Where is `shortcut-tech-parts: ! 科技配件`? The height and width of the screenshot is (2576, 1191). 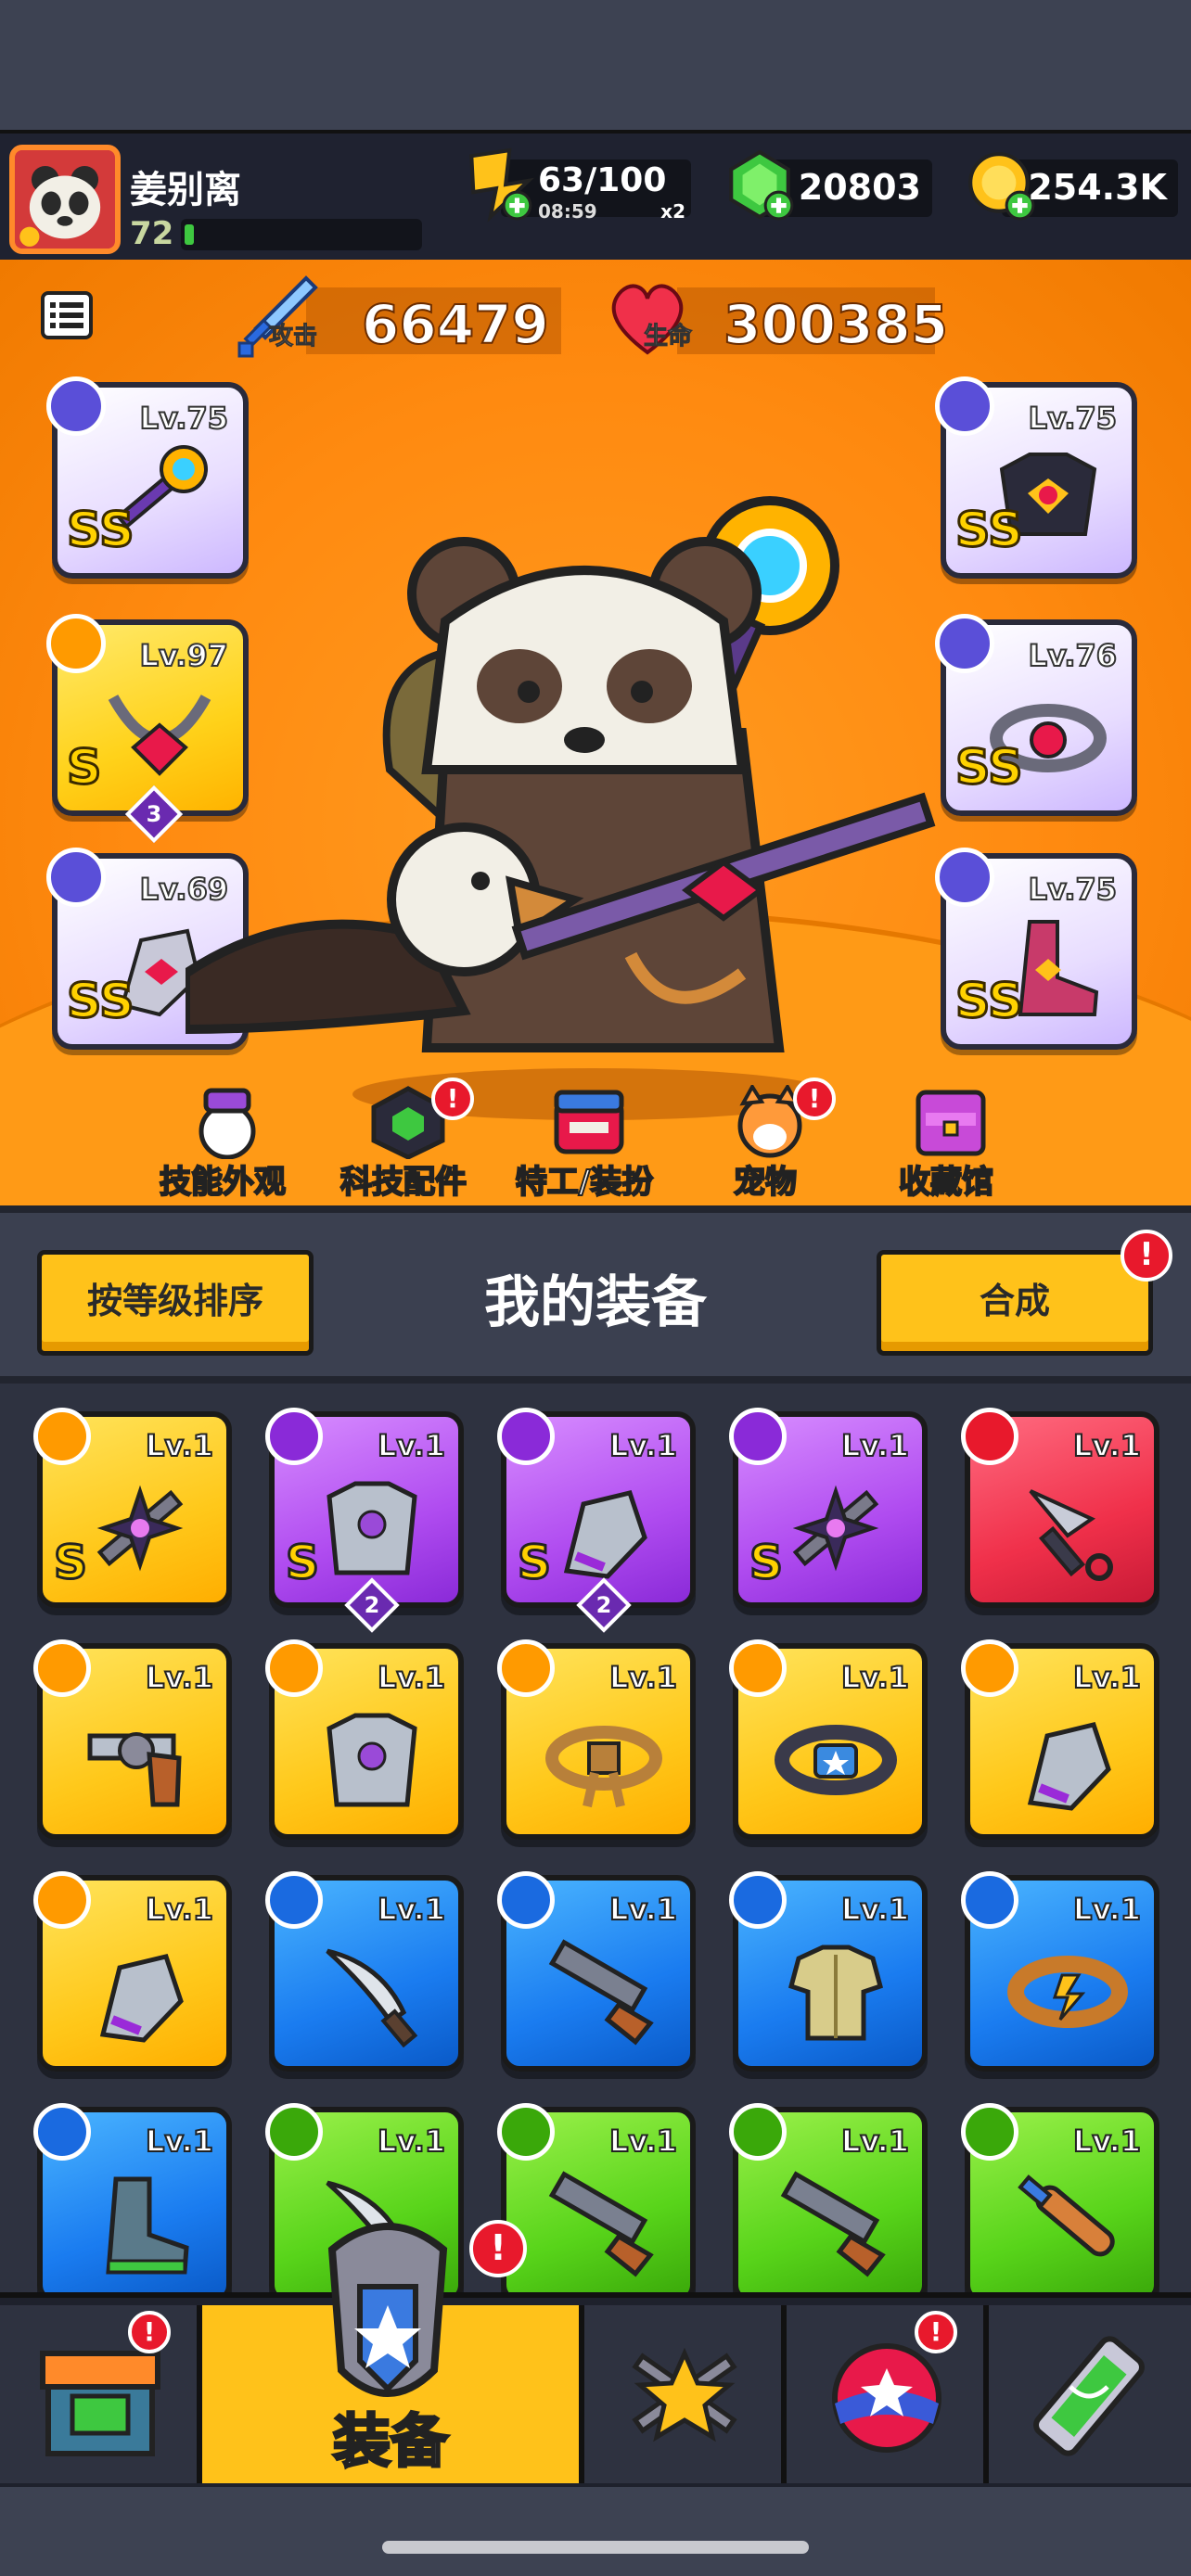
shortcut-tech-parts: ! 科技配件 is located at coordinates (403, 1142).